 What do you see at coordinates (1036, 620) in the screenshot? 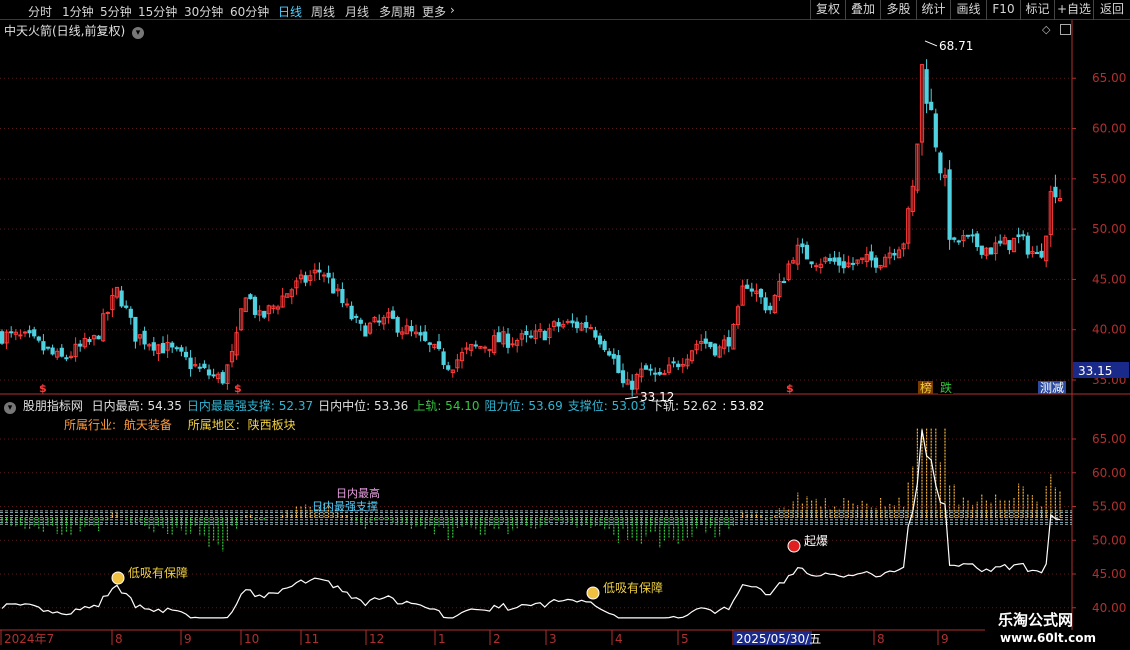
I see `watermark-title: 乐淘公式网` at bounding box center [1036, 620].